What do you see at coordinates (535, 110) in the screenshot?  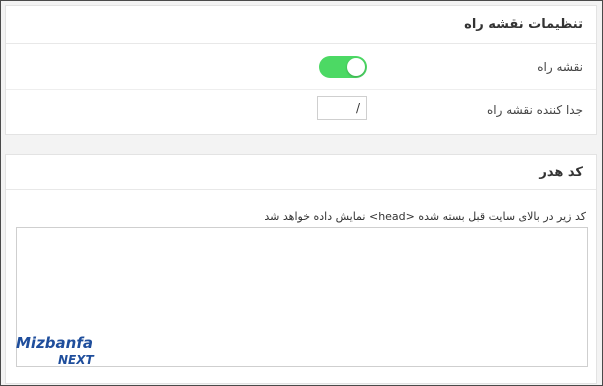 I see `separator-label: جدا کننده نقشه راه` at bounding box center [535, 110].